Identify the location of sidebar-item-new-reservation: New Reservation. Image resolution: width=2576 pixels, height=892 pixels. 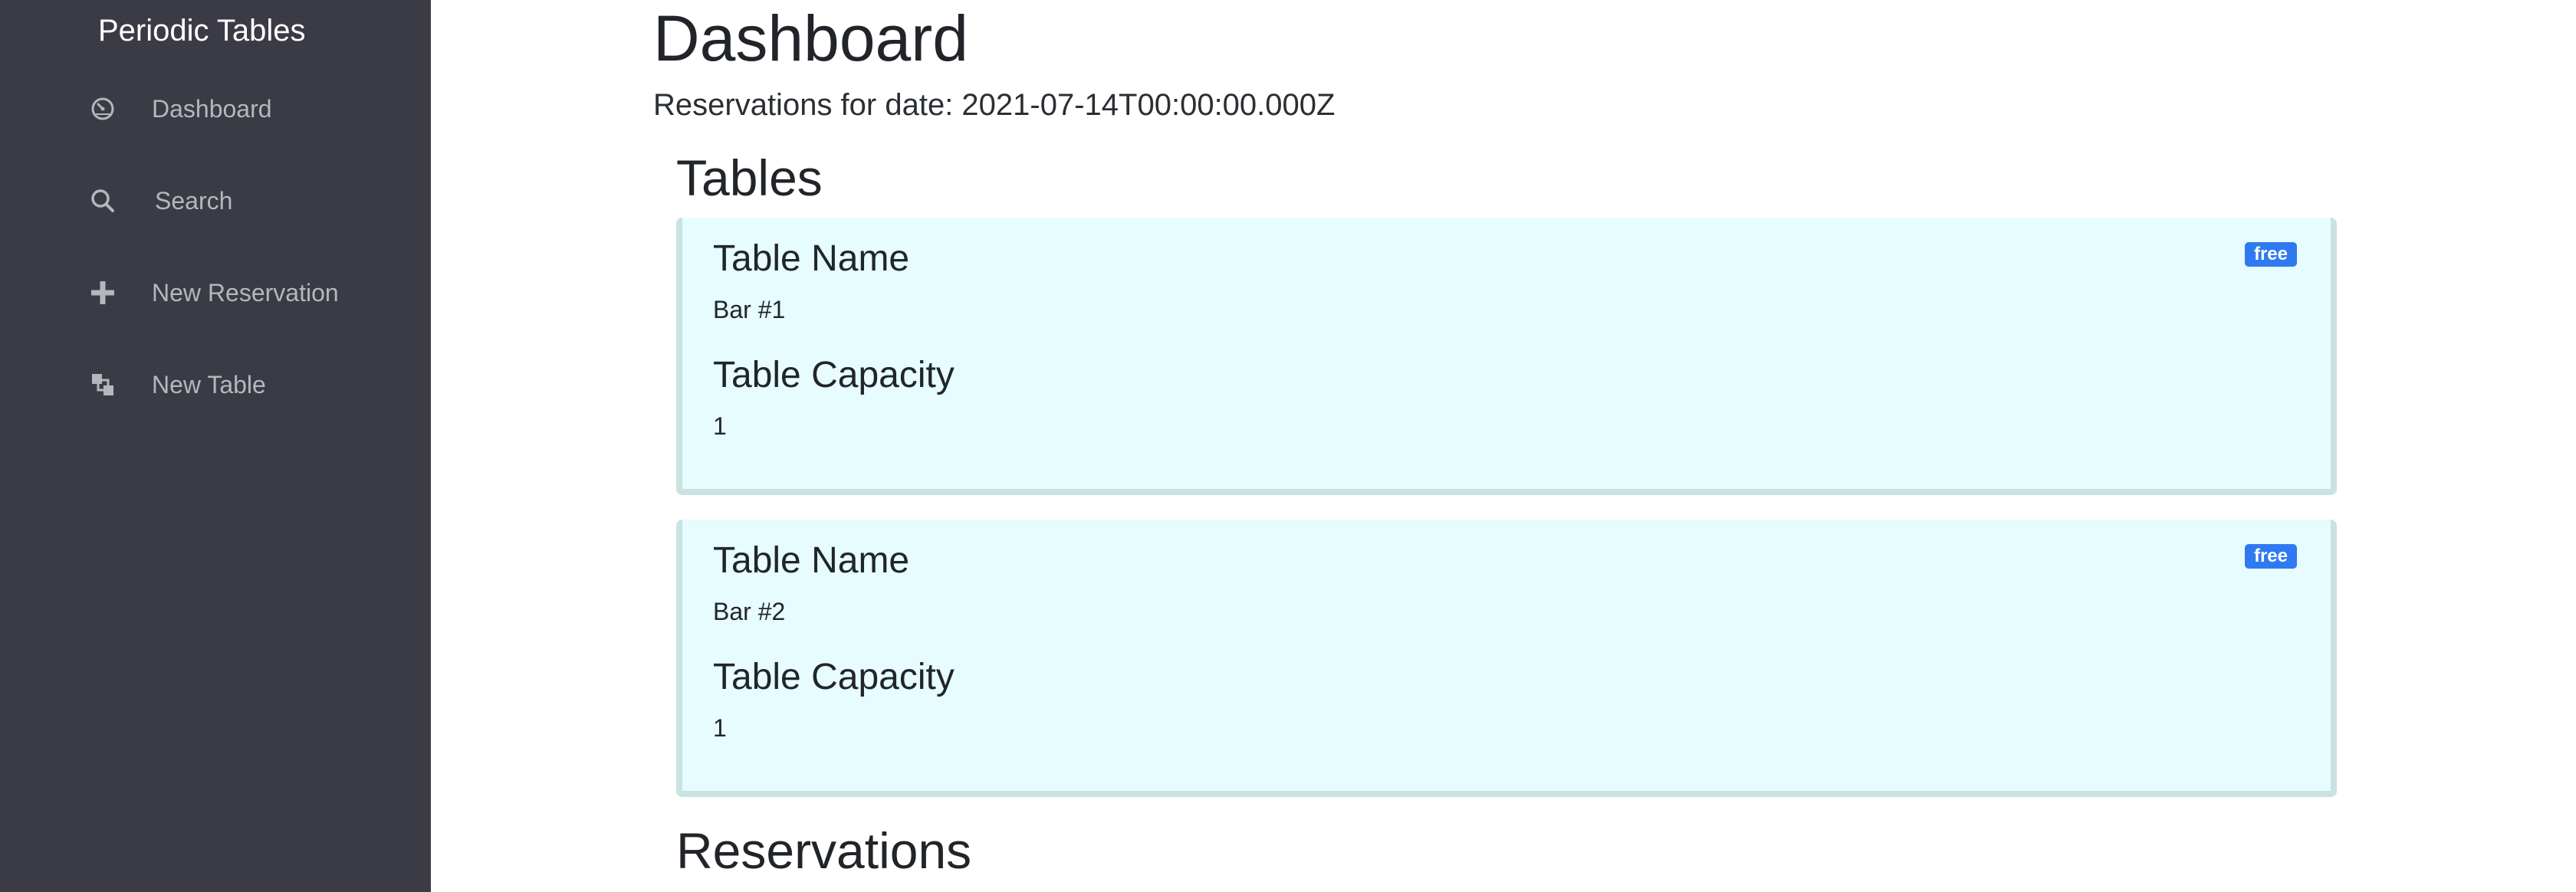
(212, 293).